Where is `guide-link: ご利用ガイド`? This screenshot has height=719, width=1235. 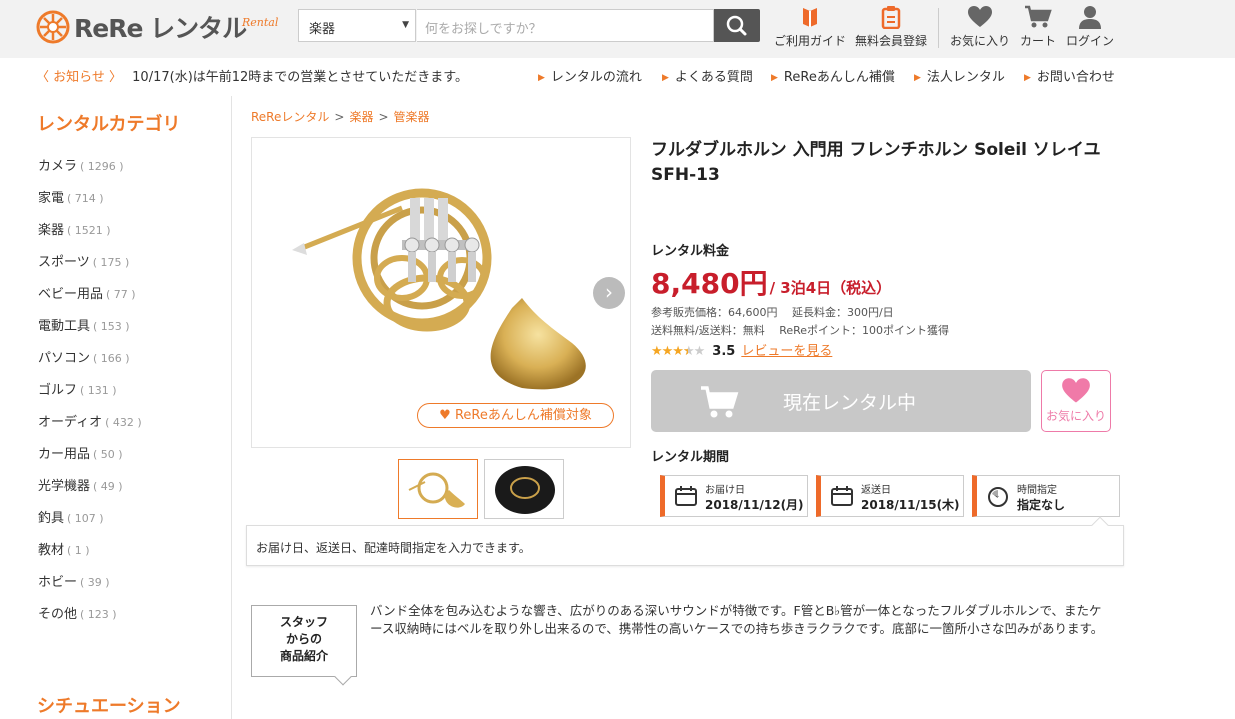 guide-link: ご利用ガイド is located at coordinates (810, 27).